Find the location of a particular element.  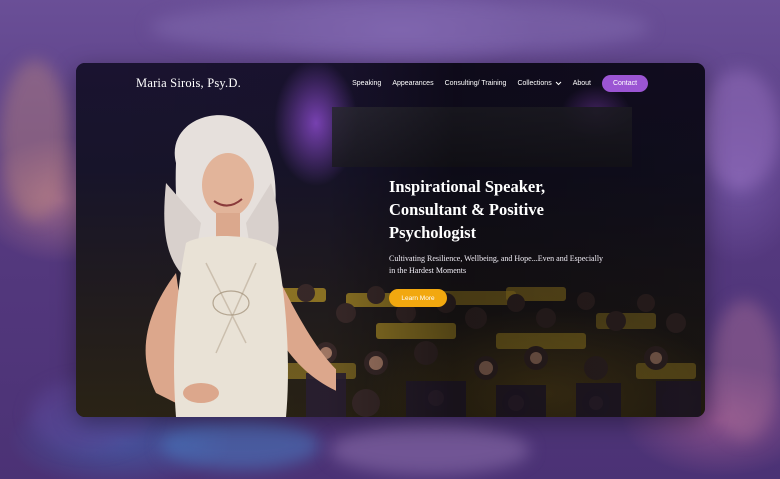

nav-item-speaking: Speaking is located at coordinates (366, 83).